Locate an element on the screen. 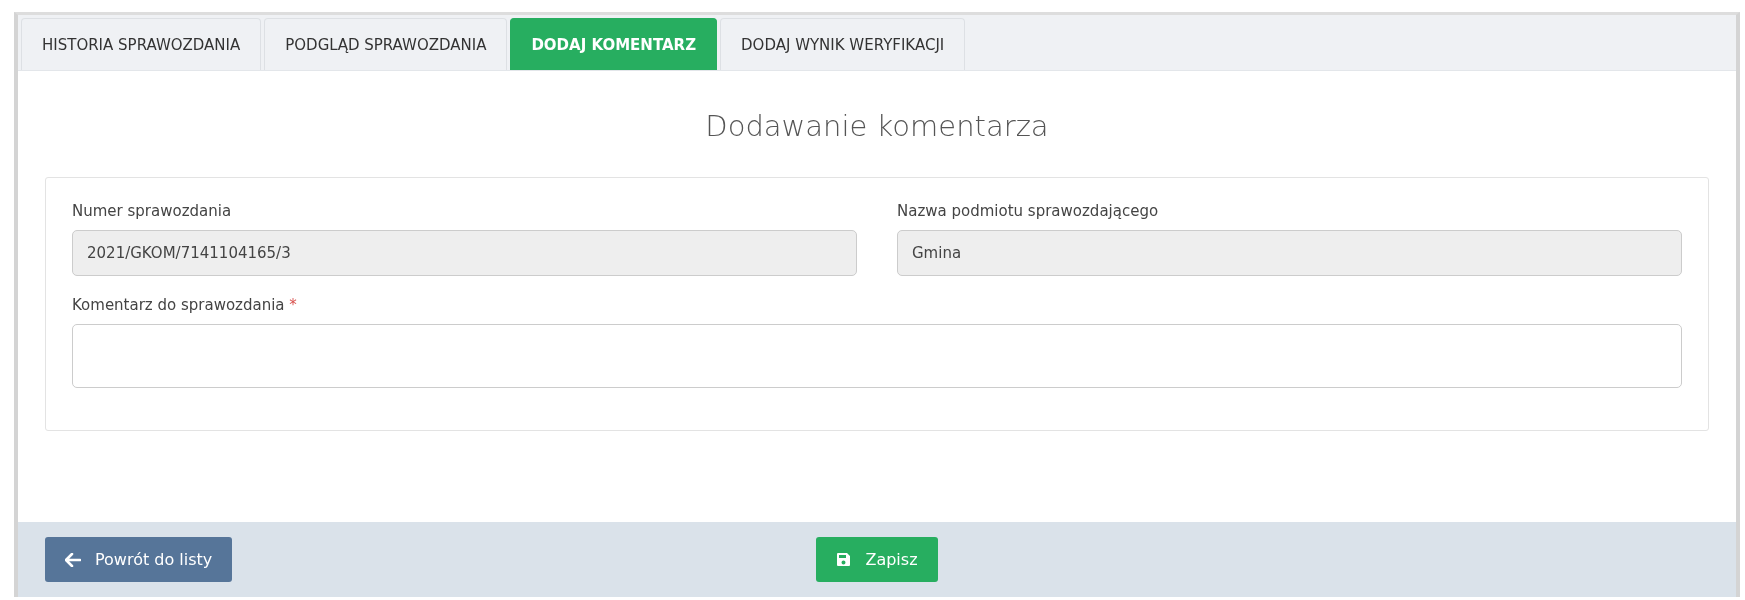 The height and width of the screenshot is (600, 1745). back-button: Powrót do listy is located at coordinates (139, 559).